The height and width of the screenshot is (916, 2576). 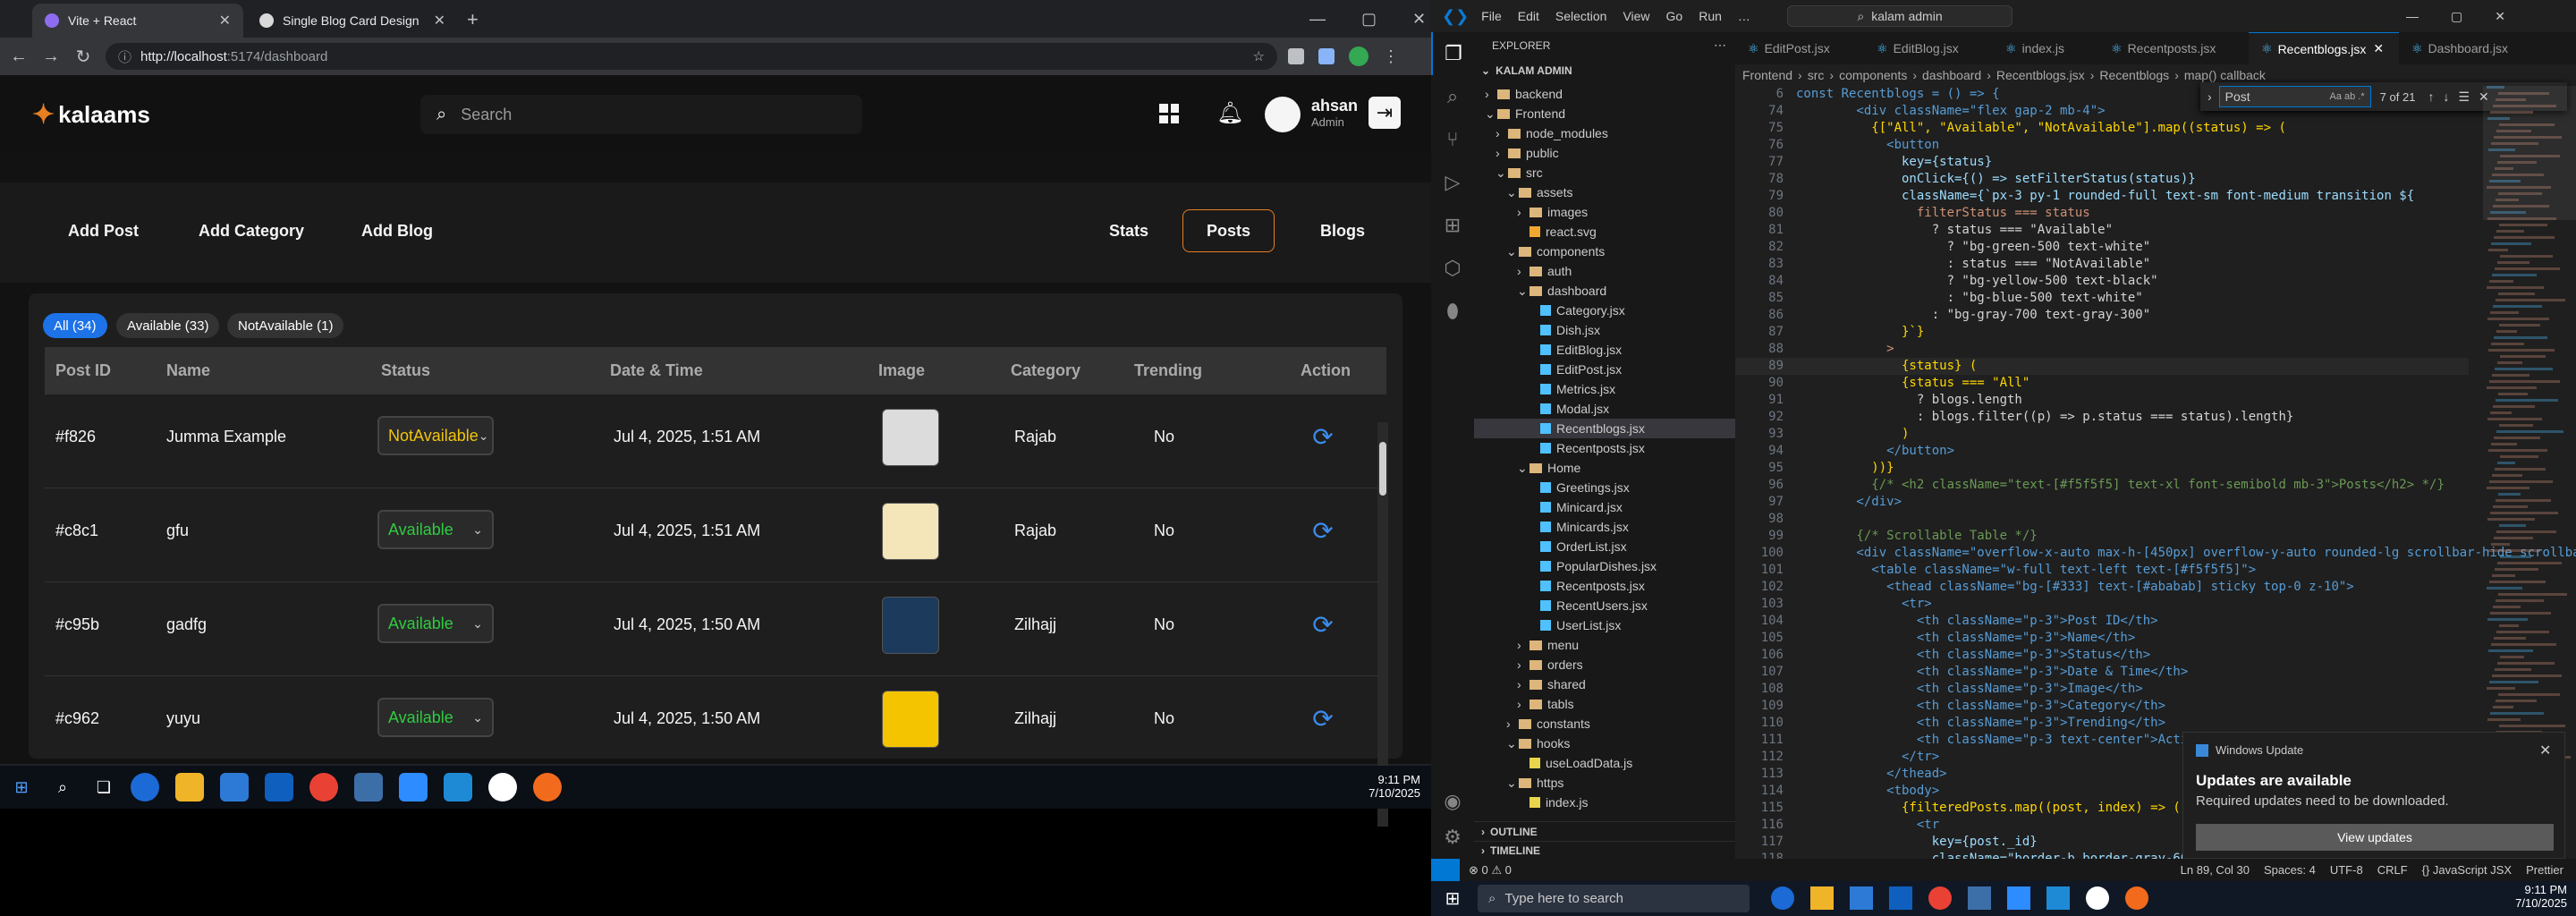 I want to click on col-date-time: Date & Time, so click(x=656, y=370).